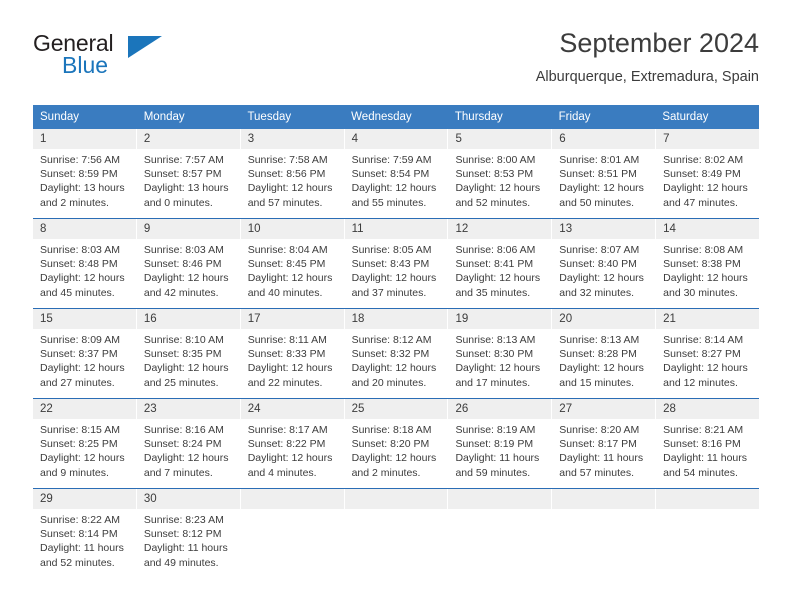  What do you see at coordinates (604, 409) in the screenshot?
I see `day-number: 27` at bounding box center [604, 409].